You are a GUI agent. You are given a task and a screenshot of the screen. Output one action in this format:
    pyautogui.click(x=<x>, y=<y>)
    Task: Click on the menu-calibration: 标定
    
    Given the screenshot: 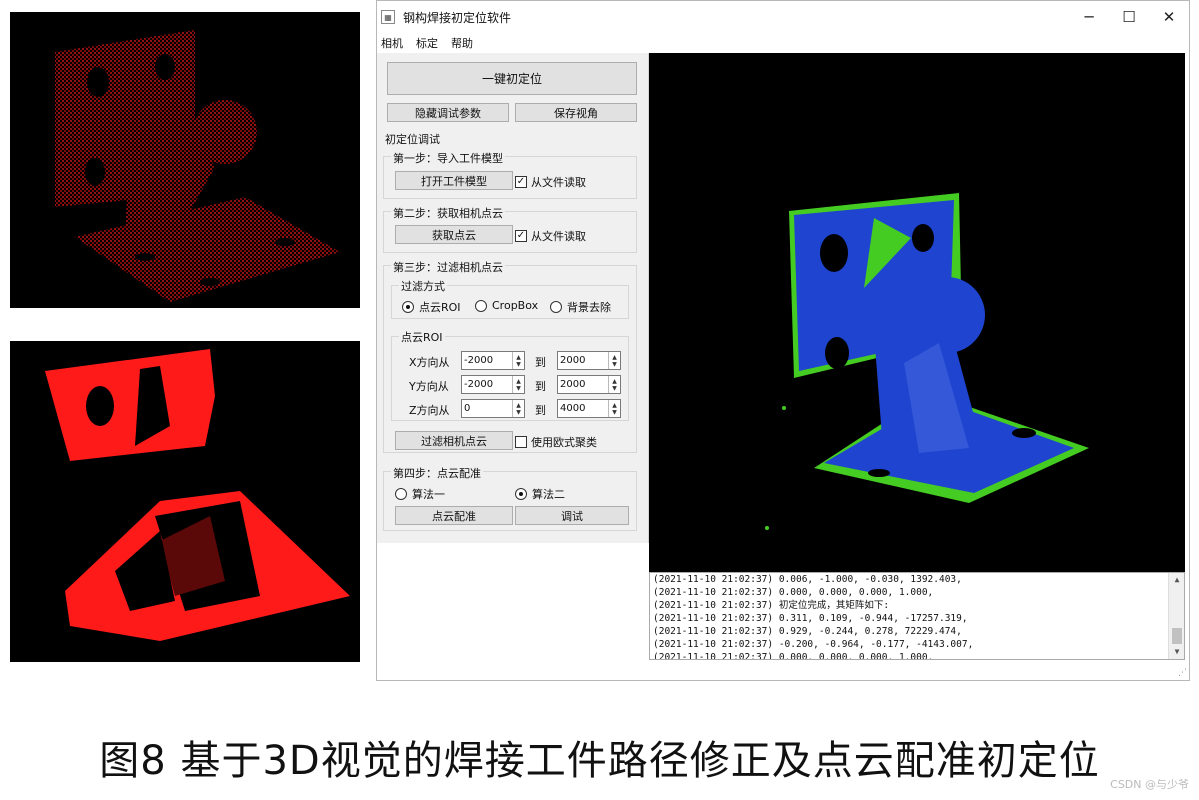 What is the action you would take?
    pyautogui.click(x=427, y=43)
    